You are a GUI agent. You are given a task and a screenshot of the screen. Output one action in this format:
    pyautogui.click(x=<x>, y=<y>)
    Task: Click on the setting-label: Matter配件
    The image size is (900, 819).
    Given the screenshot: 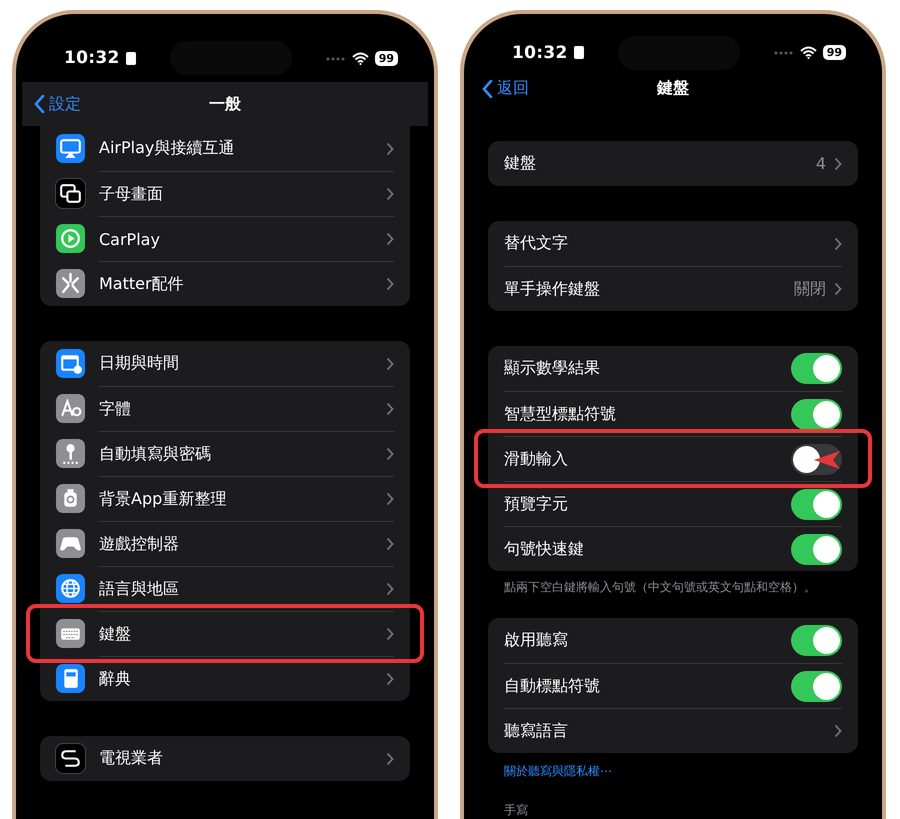 What is the action you would take?
    pyautogui.click(x=238, y=284)
    